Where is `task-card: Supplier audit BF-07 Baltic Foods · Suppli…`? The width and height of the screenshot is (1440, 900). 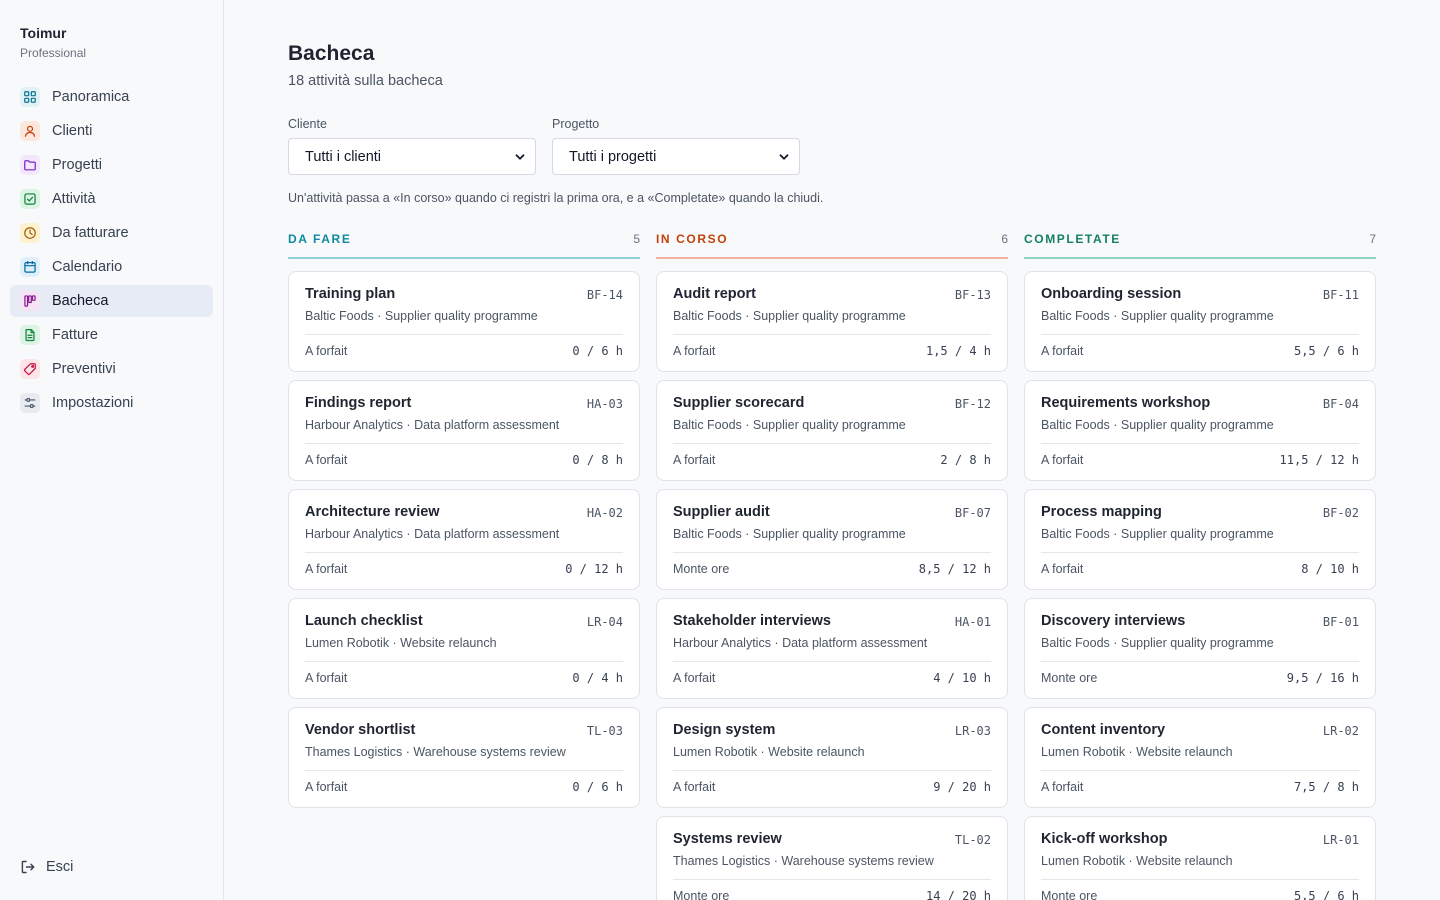 task-card: Supplier audit BF-07 Baltic Foods · Suppli… is located at coordinates (832, 539).